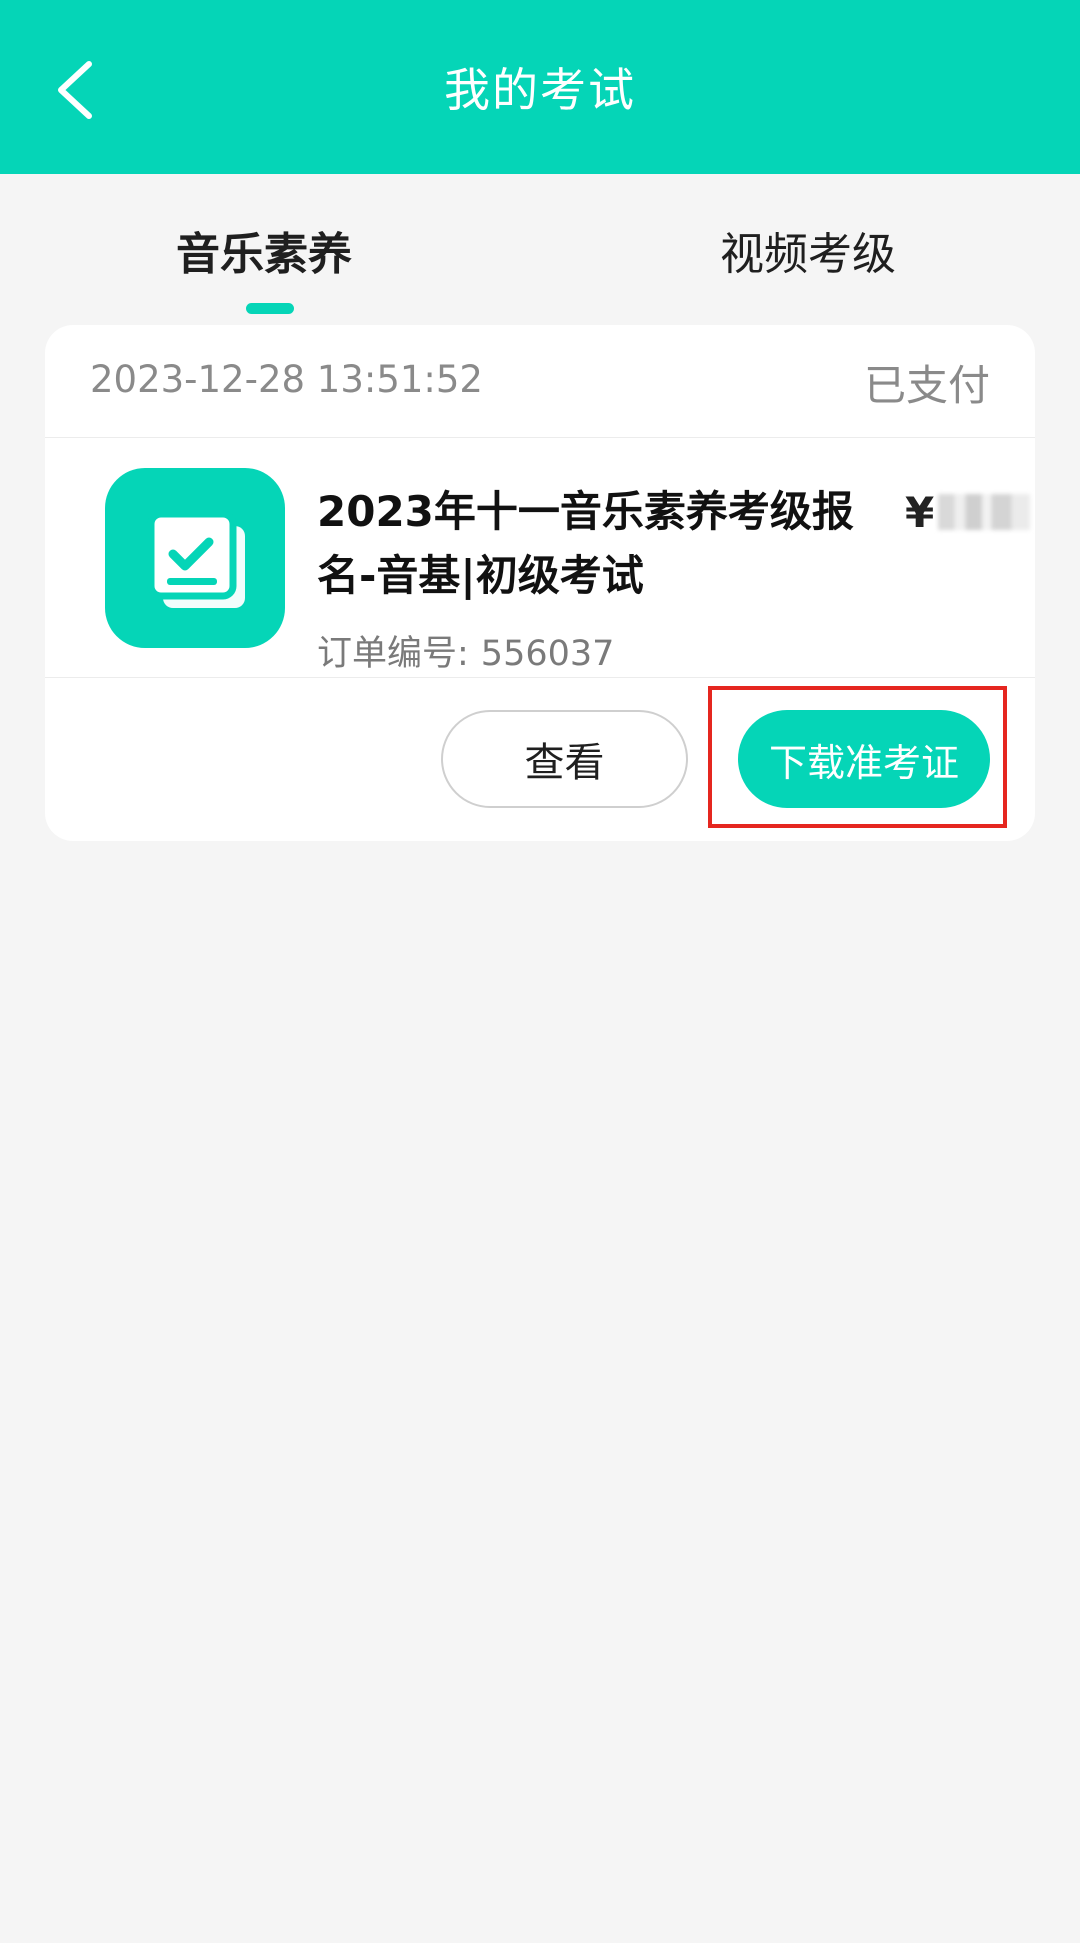 The height and width of the screenshot is (1943, 1080). Describe the element at coordinates (270, 308) in the screenshot. I see `active-tab-indicator` at that location.